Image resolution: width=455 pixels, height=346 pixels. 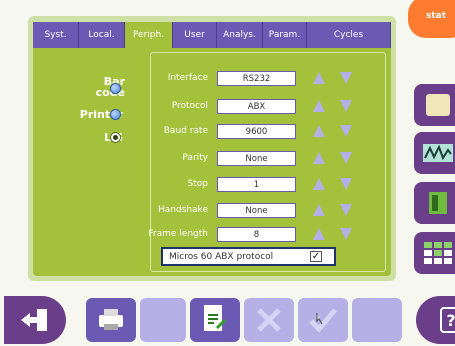 I want to click on specimen-button, so click(x=434, y=105).